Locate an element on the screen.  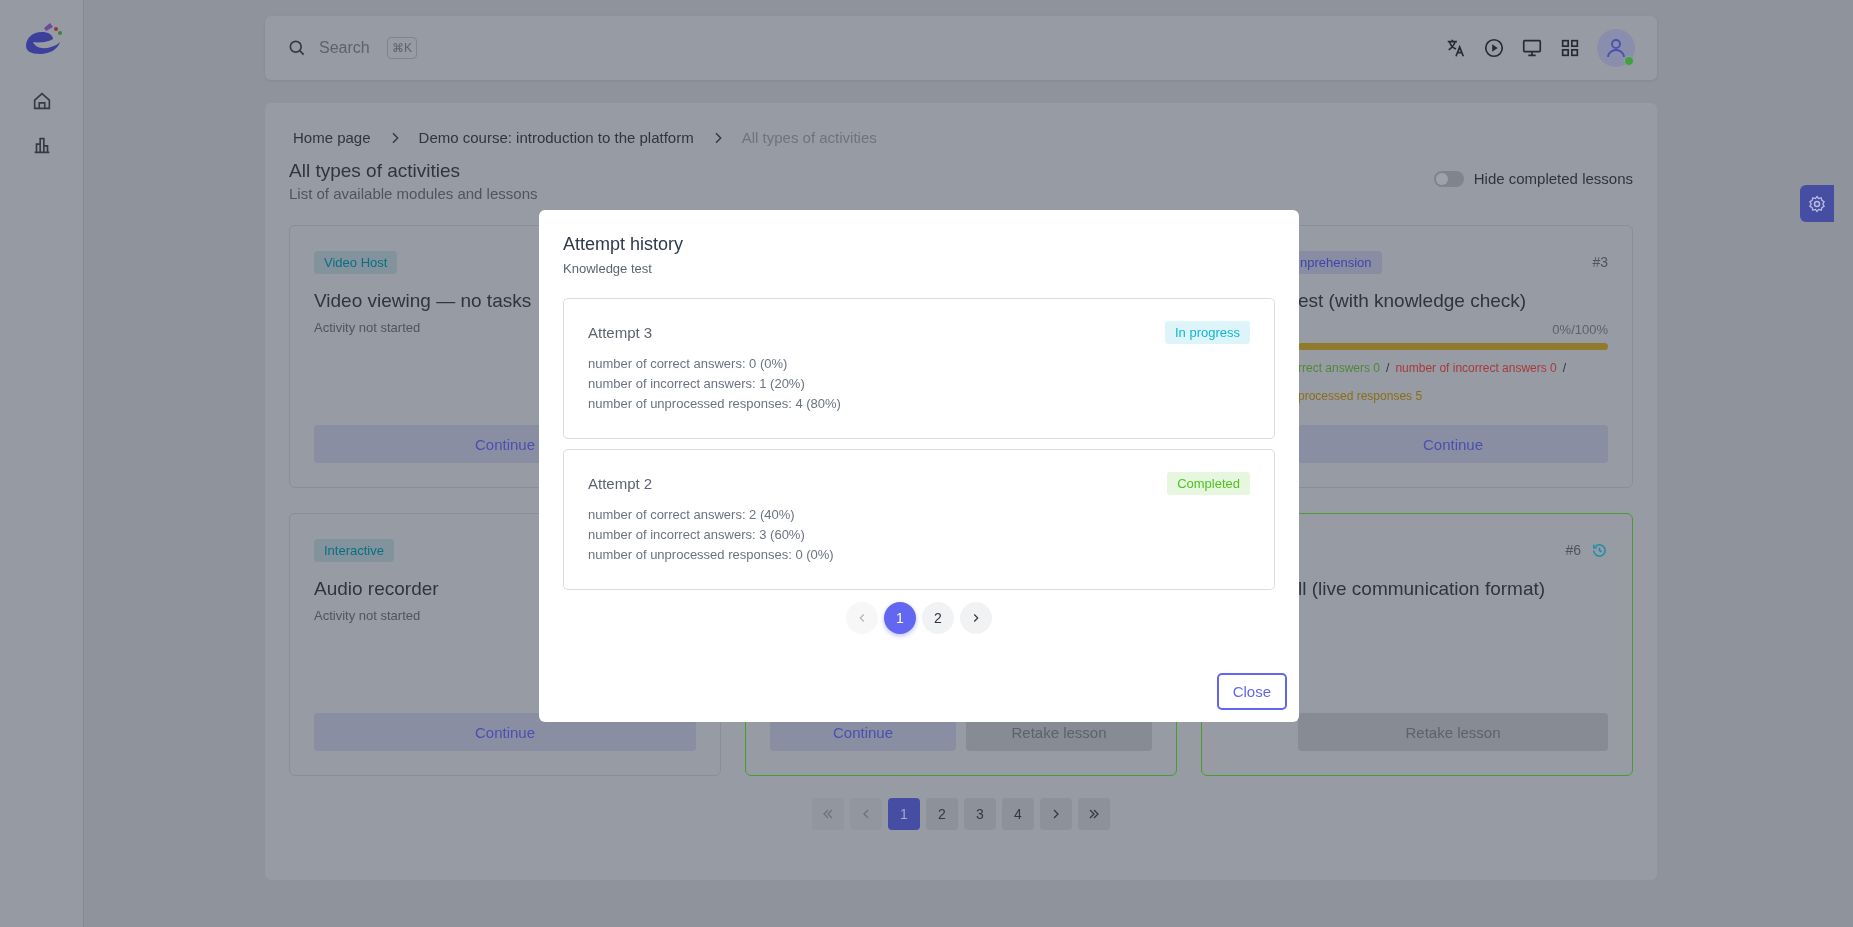
search-icon is located at coordinates (297, 48).